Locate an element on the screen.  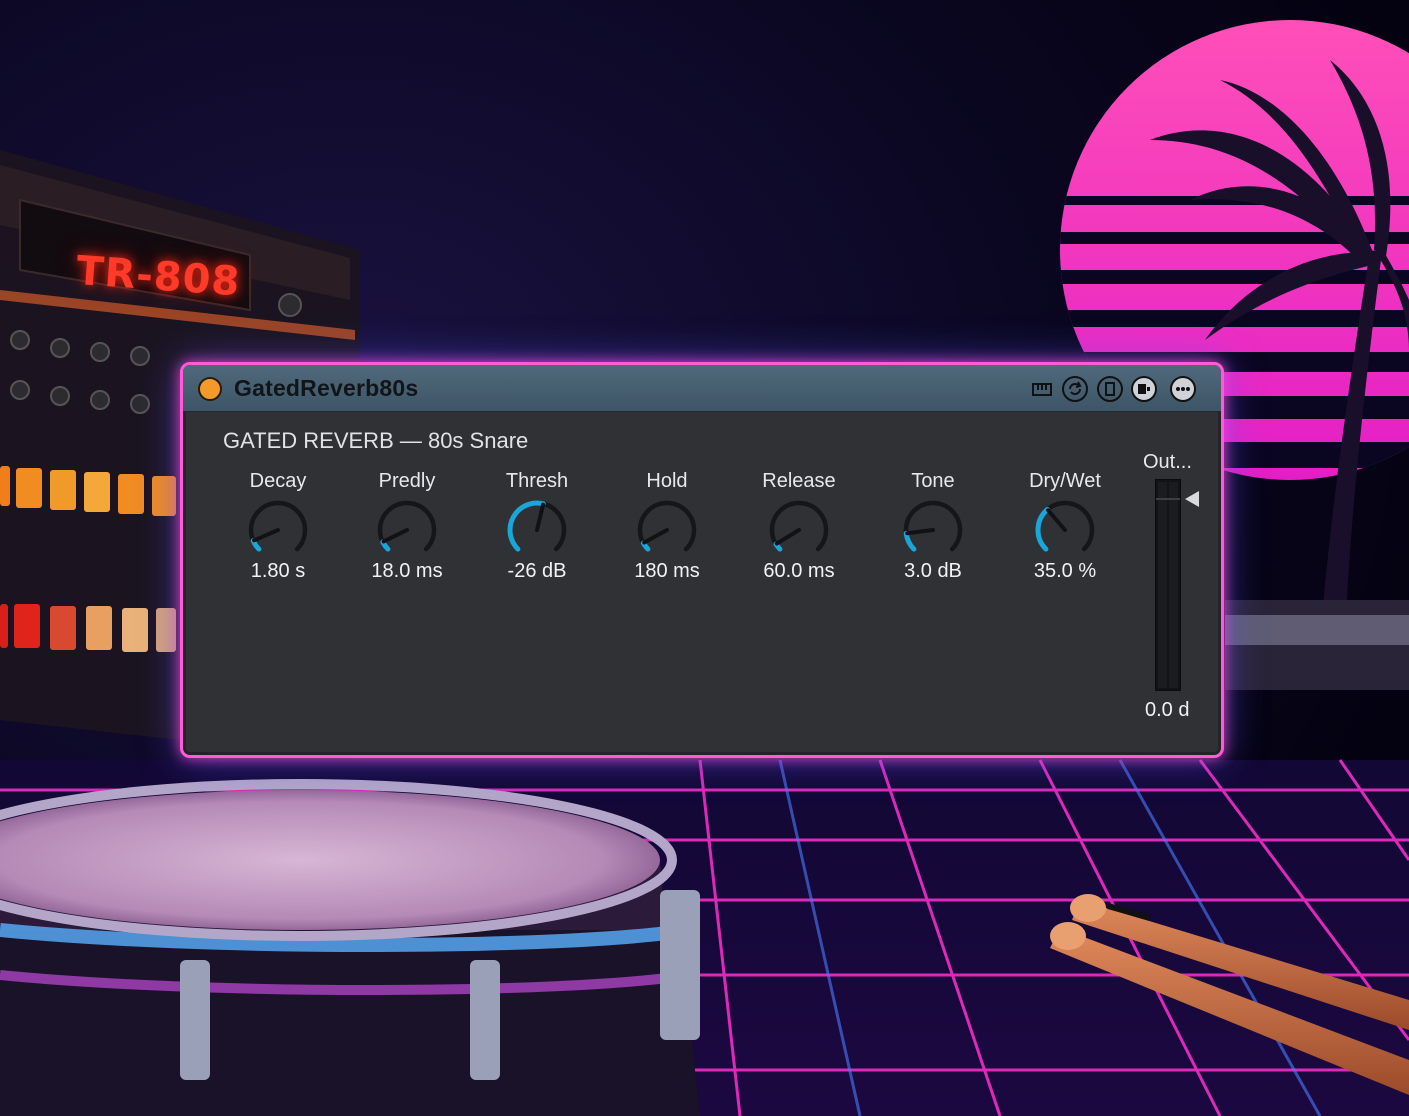
knob-decay: Decay 1.80 s is located at coordinates (278, 526).